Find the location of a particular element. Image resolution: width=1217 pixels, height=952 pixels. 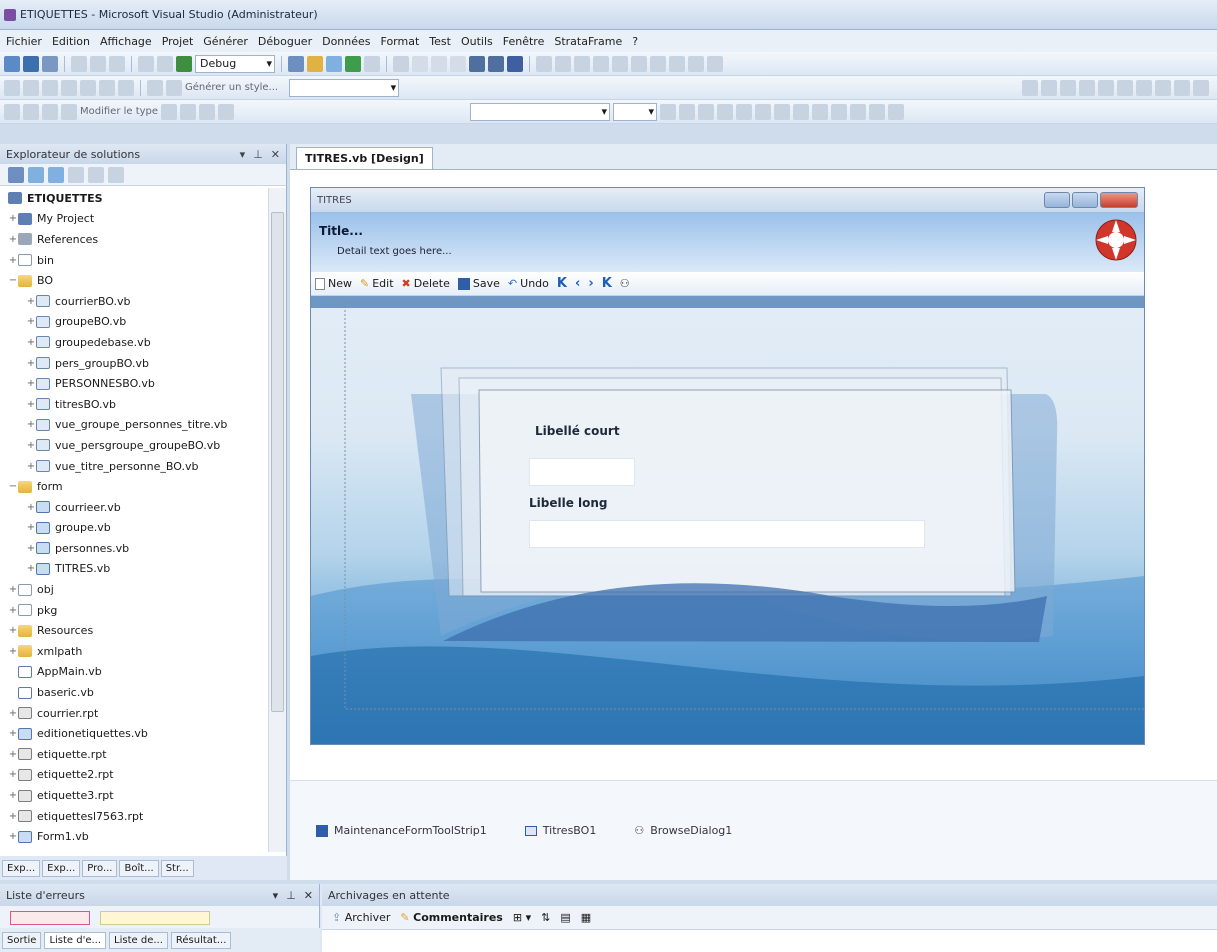

extension-icon is located at coordinates (515, 63).